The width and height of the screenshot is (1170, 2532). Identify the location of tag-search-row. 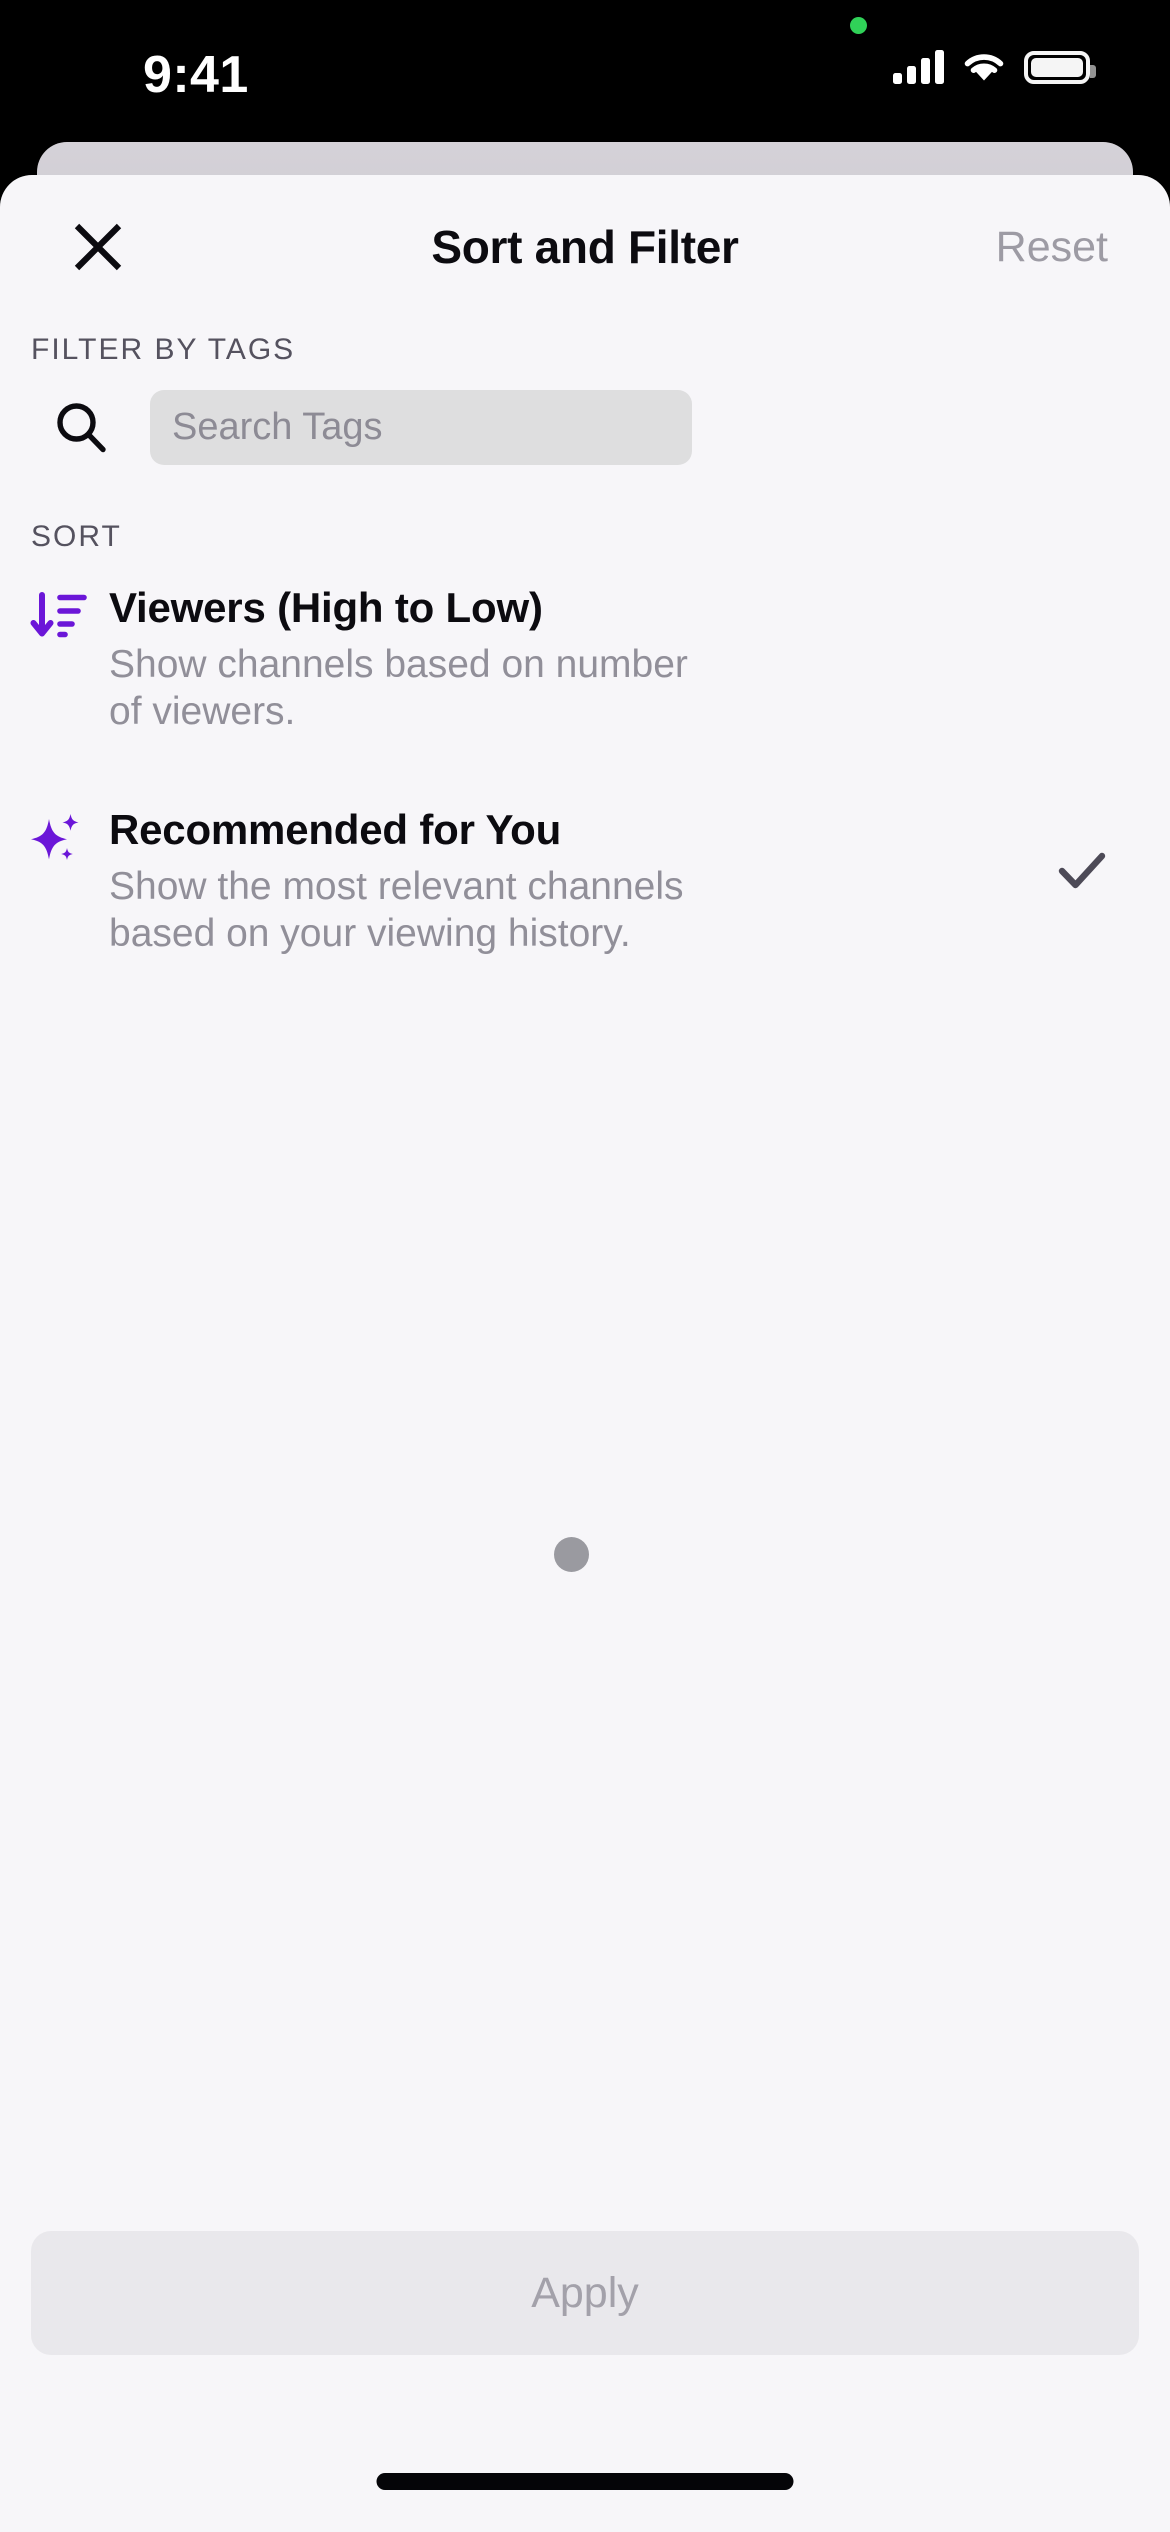
(585, 427).